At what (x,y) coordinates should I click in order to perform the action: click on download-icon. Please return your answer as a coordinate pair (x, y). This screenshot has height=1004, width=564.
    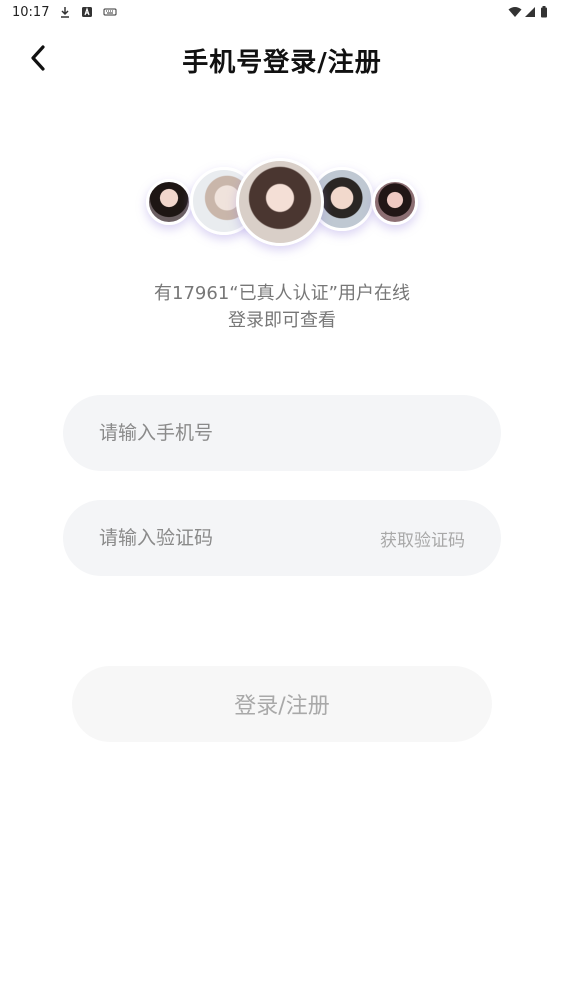
    Looking at the image, I should click on (65, 12).